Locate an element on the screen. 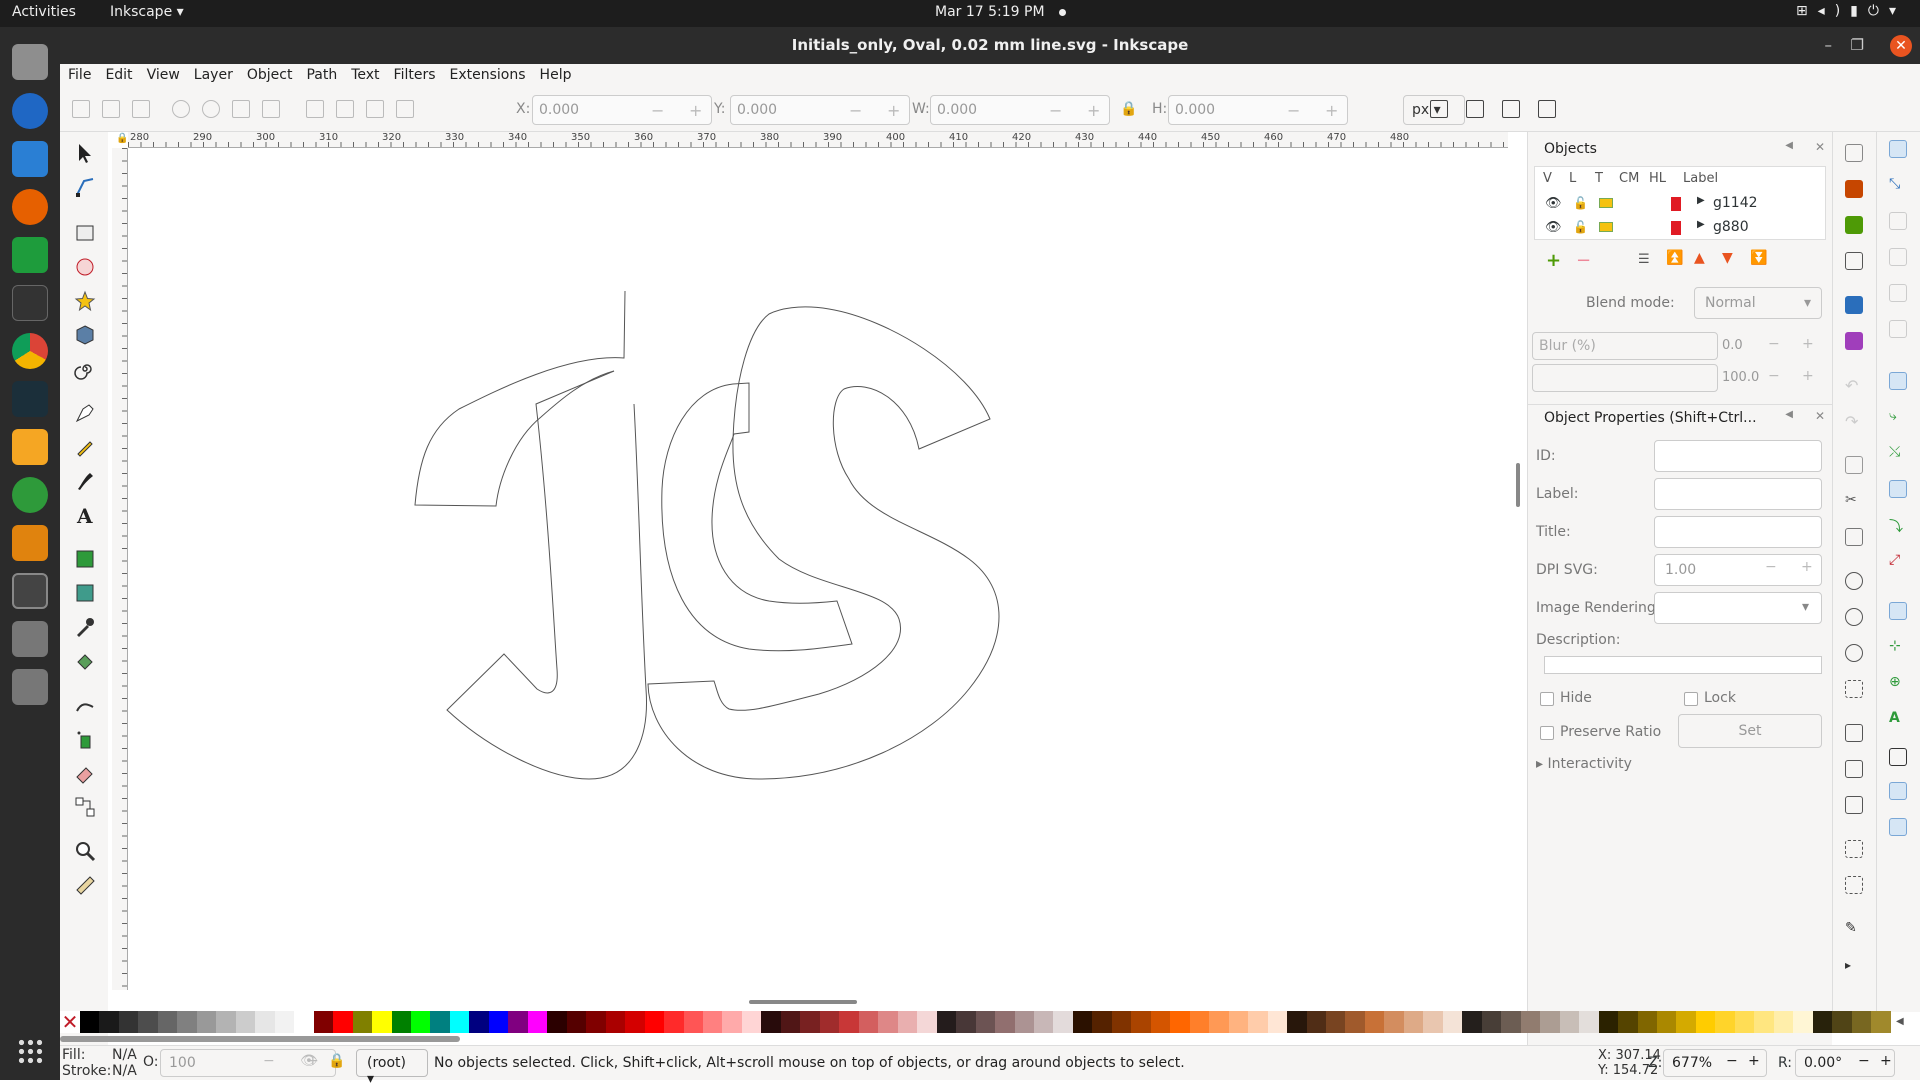 The height and width of the screenshot is (1087, 1920). layer-lock-icon: 🔒 is located at coordinates (336, 1061).